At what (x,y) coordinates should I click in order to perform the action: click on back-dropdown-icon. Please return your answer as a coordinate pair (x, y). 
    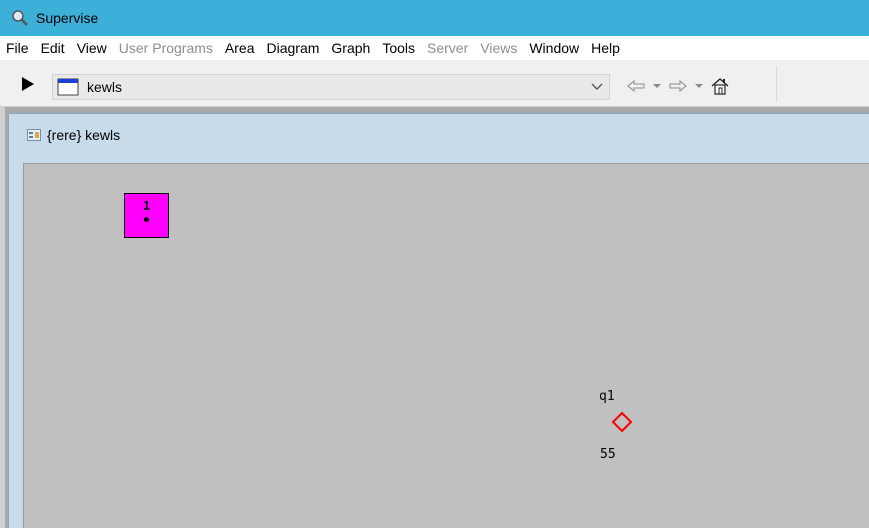
    Looking at the image, I should click on (657, 86).